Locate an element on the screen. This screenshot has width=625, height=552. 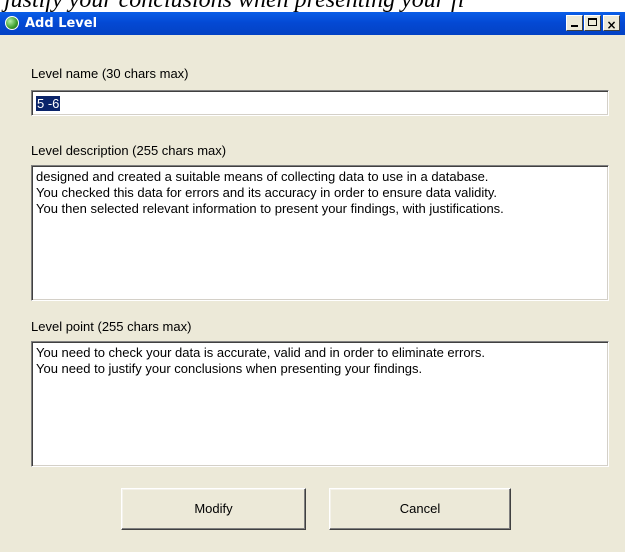
window-title: Add Level is located at coordinates (61, 23).